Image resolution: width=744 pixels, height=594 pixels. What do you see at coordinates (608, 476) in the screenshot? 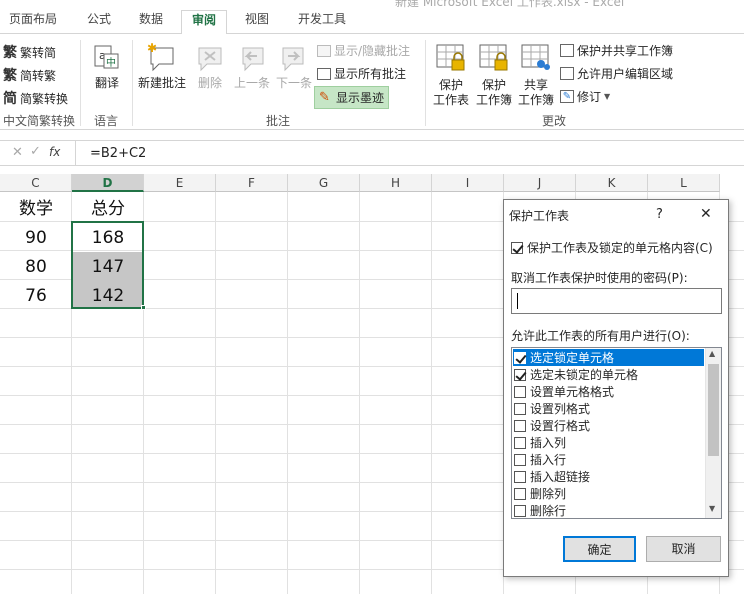
I see `permission-item: 插入超链接` at bounding box center [608, 476].